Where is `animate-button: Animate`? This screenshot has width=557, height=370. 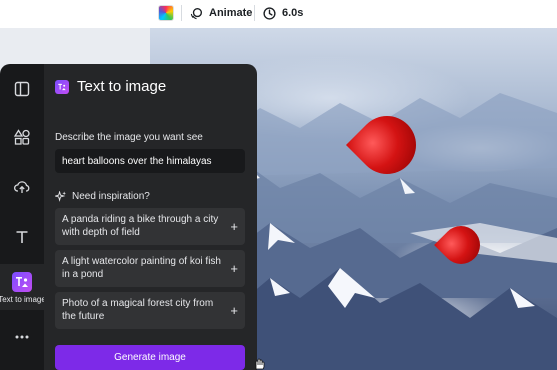
animate-button: Animate is located at coordinates (221, 13).